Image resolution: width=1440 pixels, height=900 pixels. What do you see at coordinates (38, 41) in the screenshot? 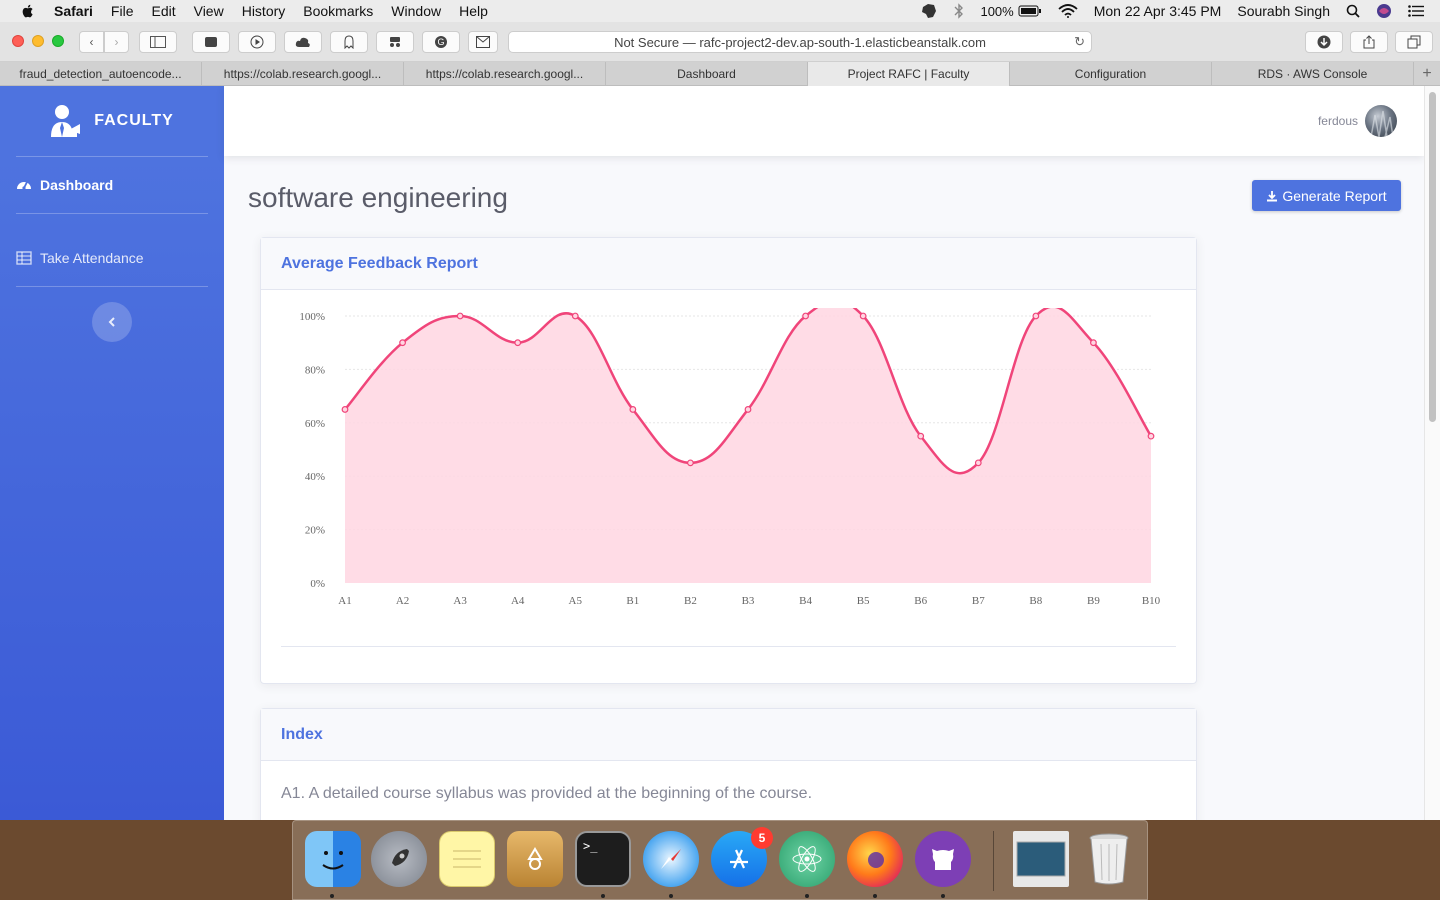
I see `minimize-window-button` at bounding box center [38, 41].